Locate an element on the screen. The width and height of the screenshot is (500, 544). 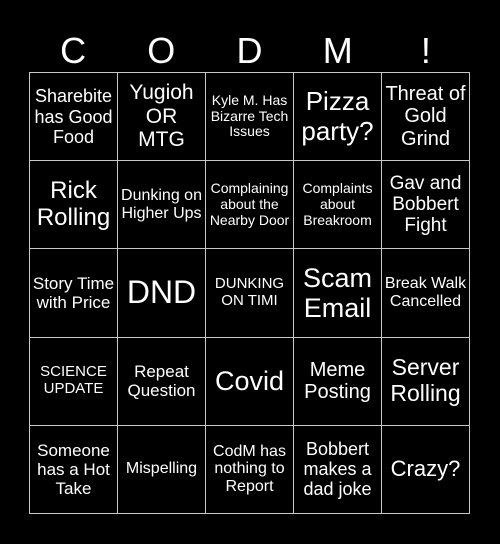
bingo-cell: DND is located at coordinates (162, 293).